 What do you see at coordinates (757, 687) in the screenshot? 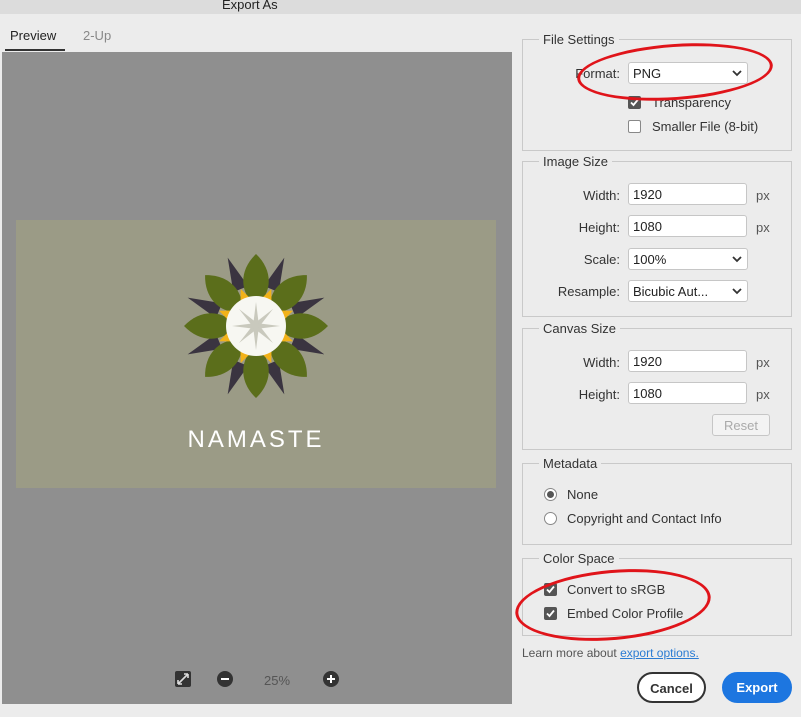
I see `export-button: Export` at bounding box center [757, 687].